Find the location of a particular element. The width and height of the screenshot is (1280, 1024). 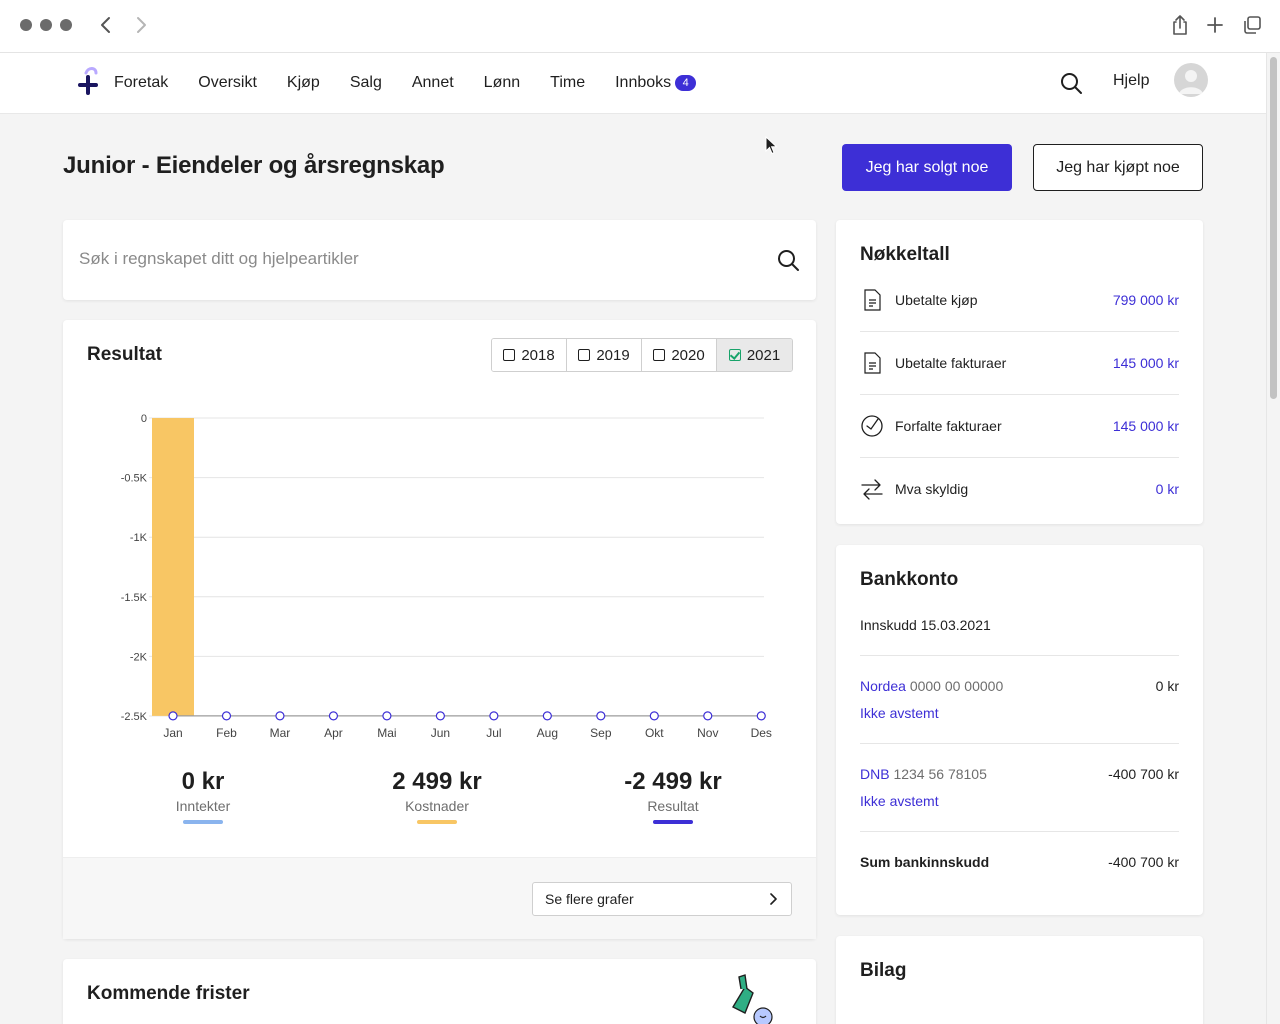

search-box: Søk i regnskapet ditt og hjelpeartikler is located at coordinates (439, 260).